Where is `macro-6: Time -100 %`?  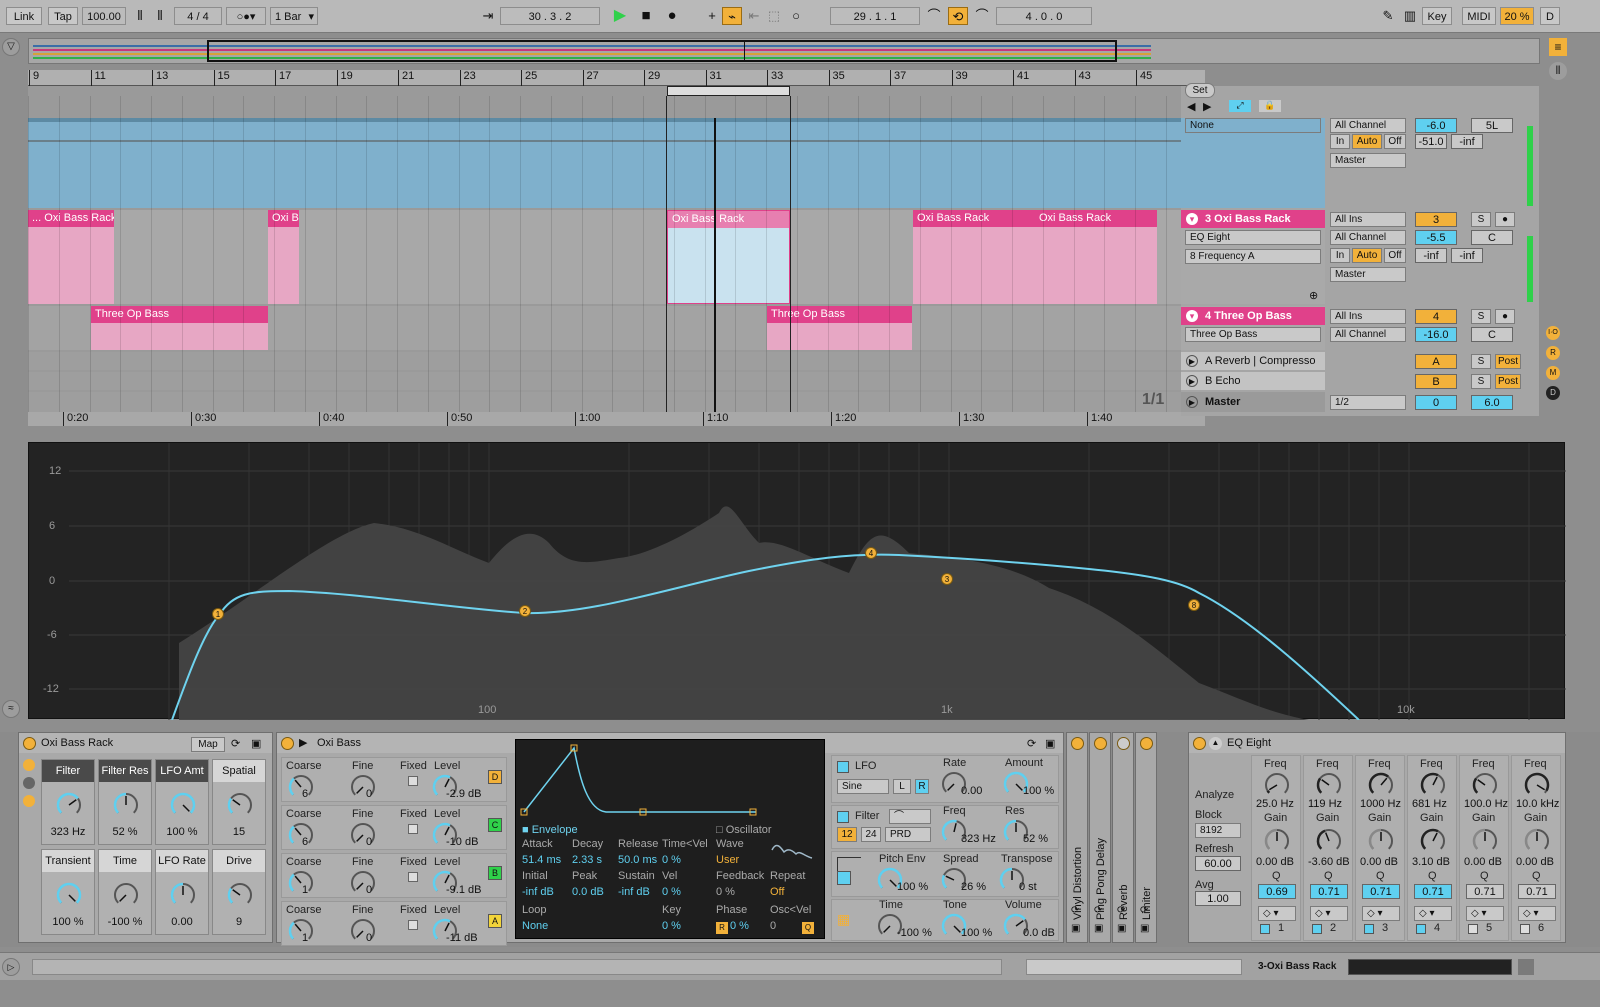 macro-6: Time -100 % is located at coordinates (125, 892).